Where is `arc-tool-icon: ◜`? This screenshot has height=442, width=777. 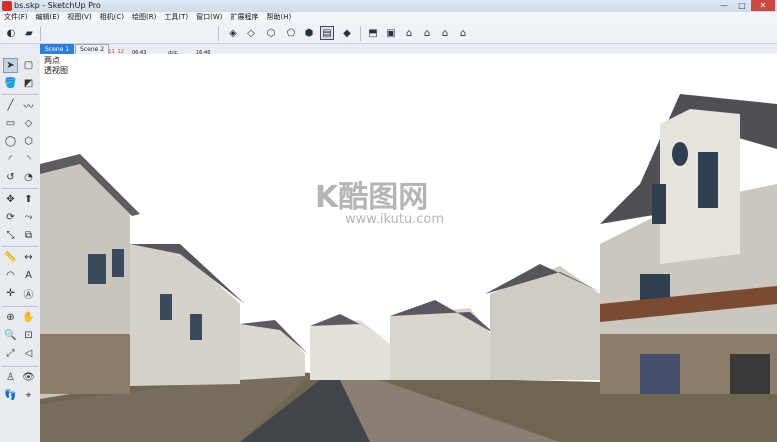 arc-tool-icon: ◜ is located at coordinates (10, 159).